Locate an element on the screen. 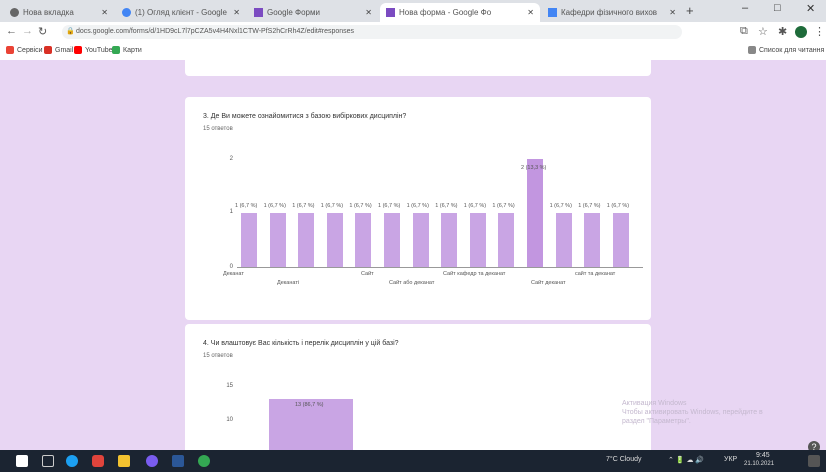 This screenshot has height=472, width=826. new-tab-button: + is located at coordinates (690, 10).